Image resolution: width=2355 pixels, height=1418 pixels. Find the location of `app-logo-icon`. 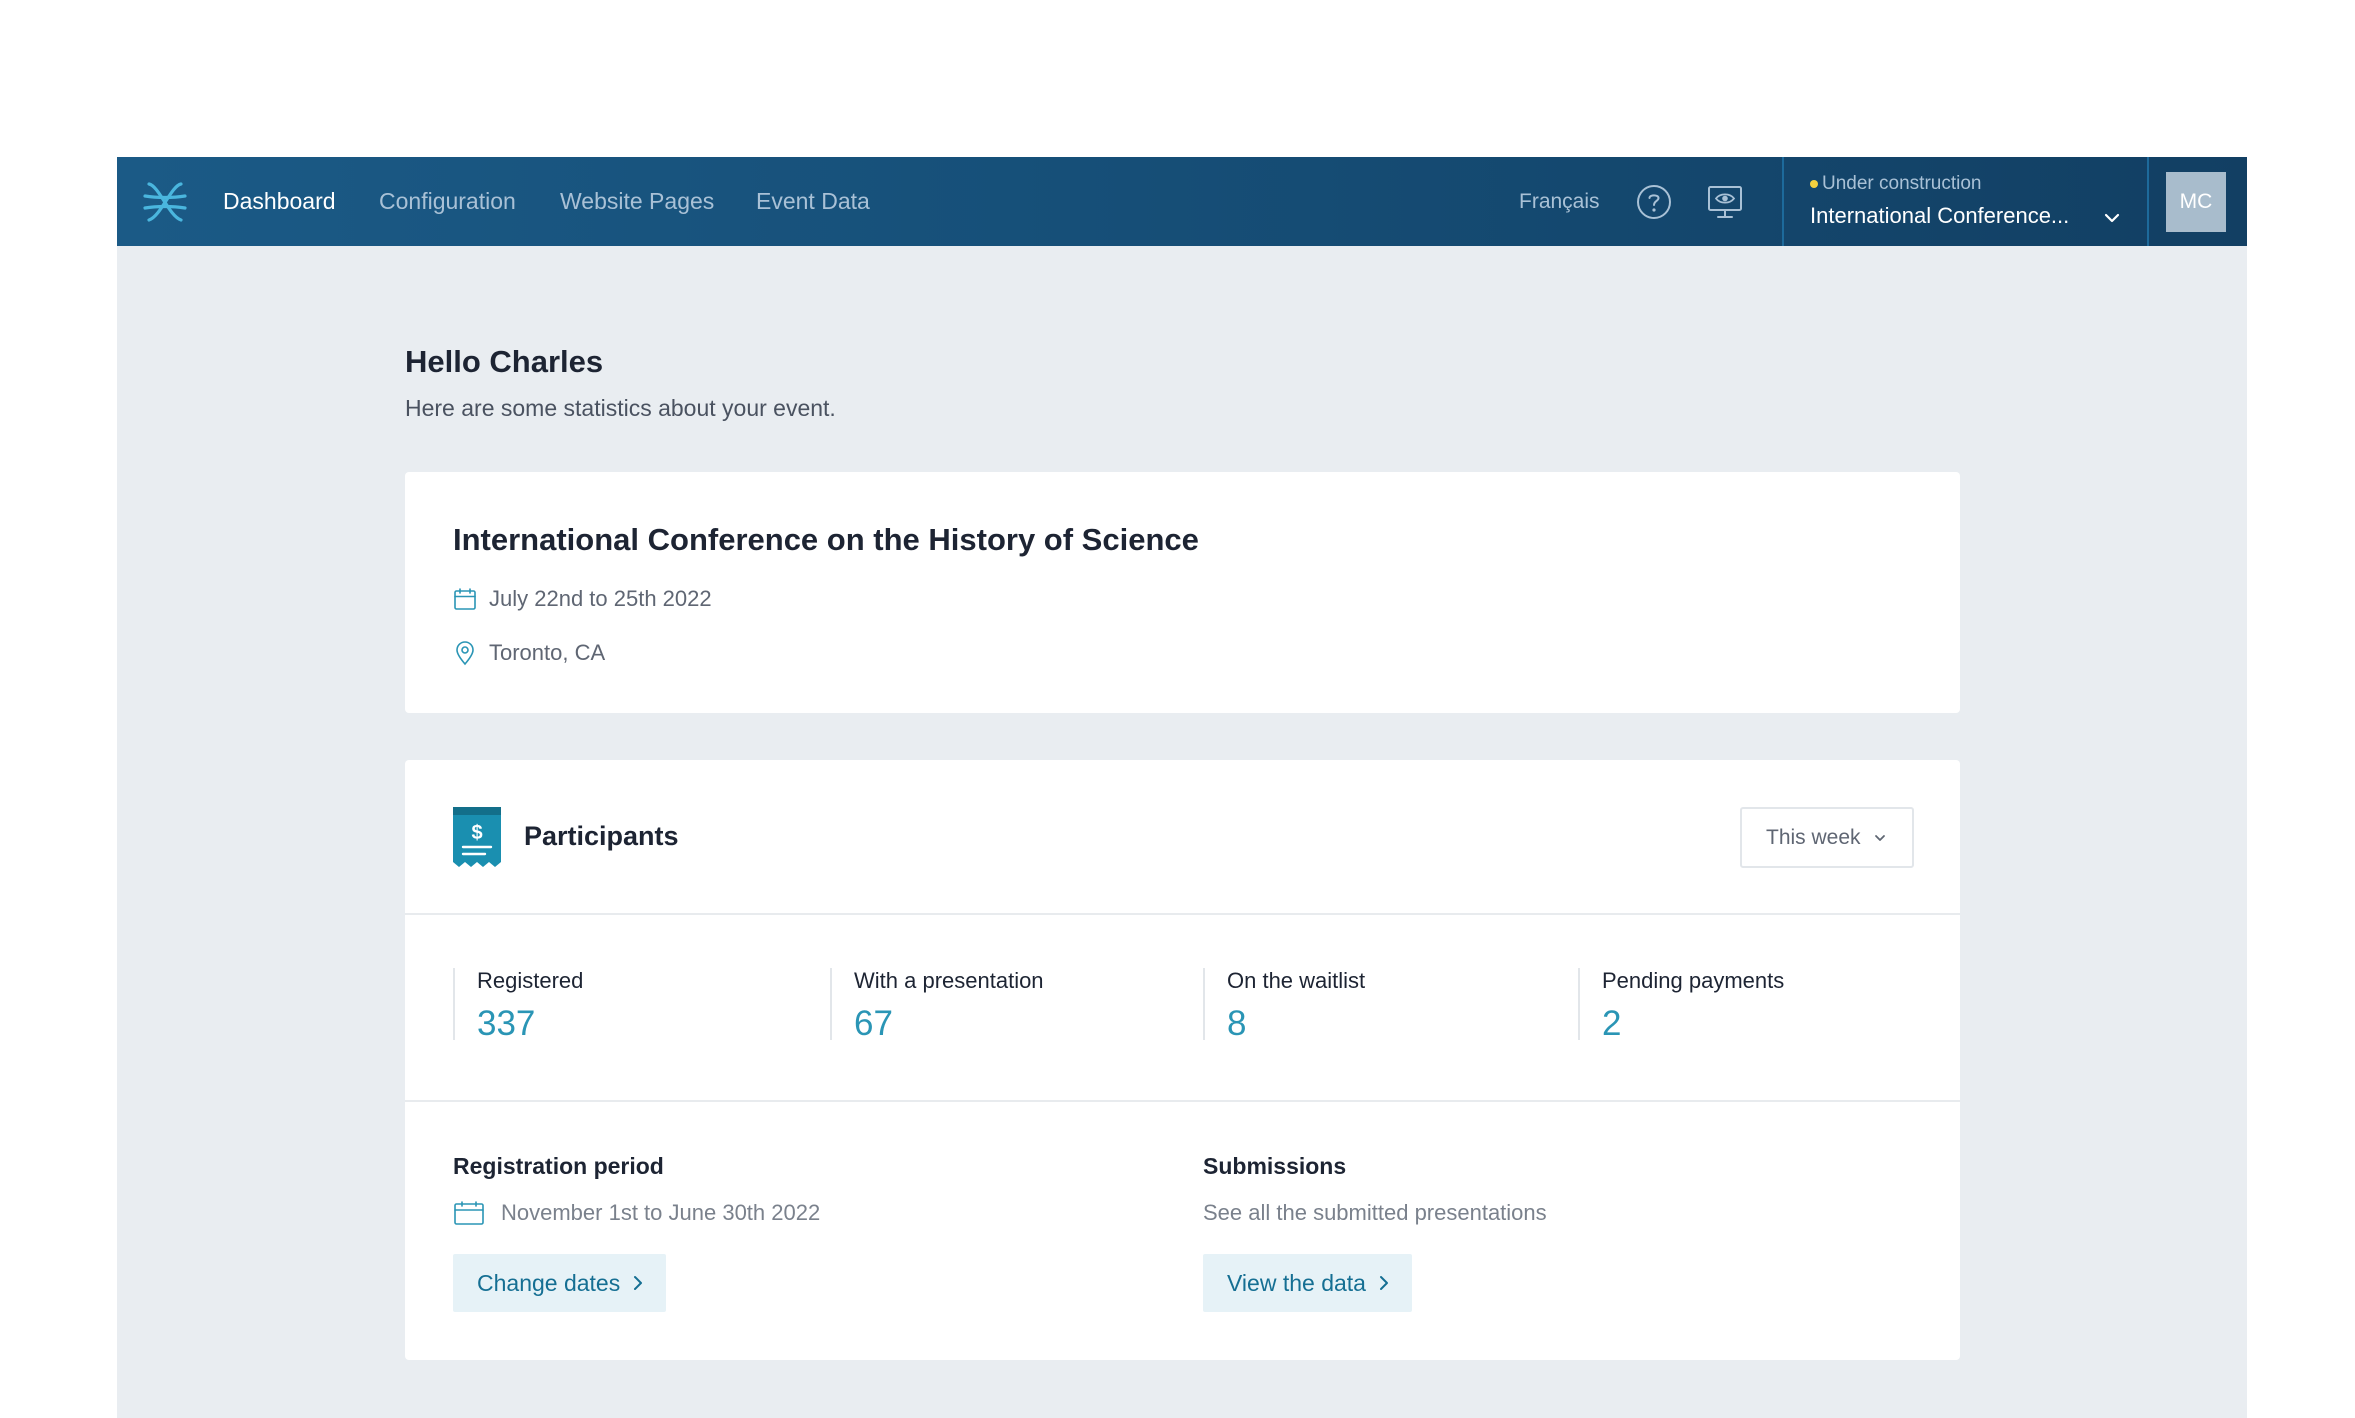

app-logo-icon is located at coordinates (165, 202).